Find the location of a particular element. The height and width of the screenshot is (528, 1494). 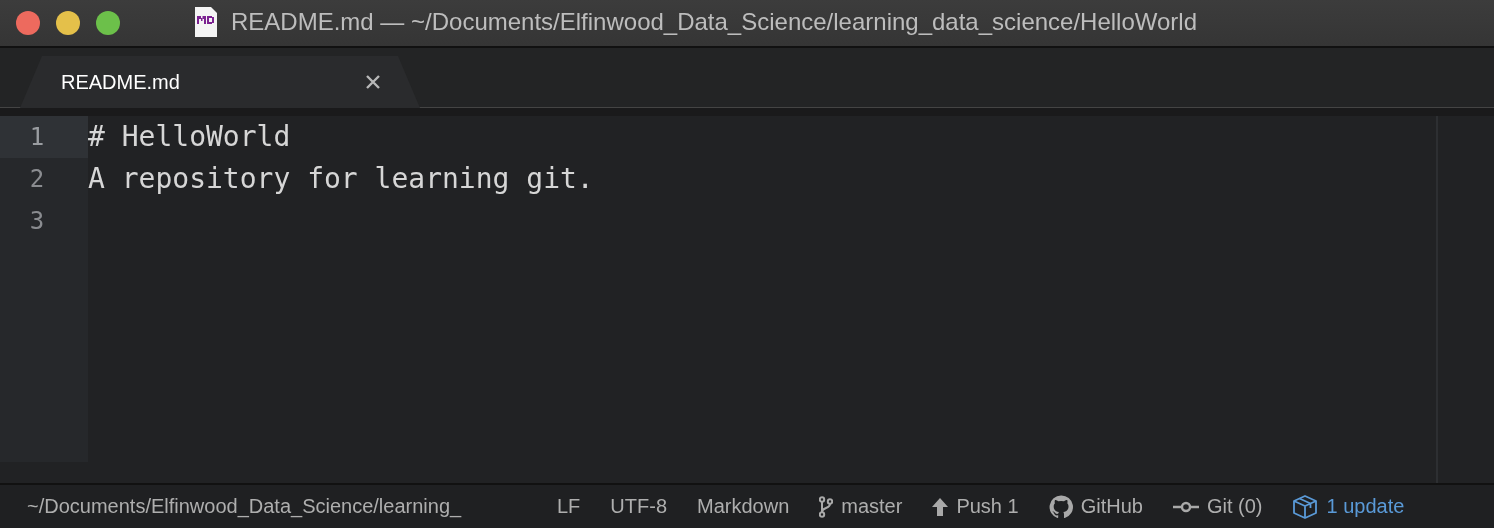

github-button: GitHub is located at coordinates (1111, 506).